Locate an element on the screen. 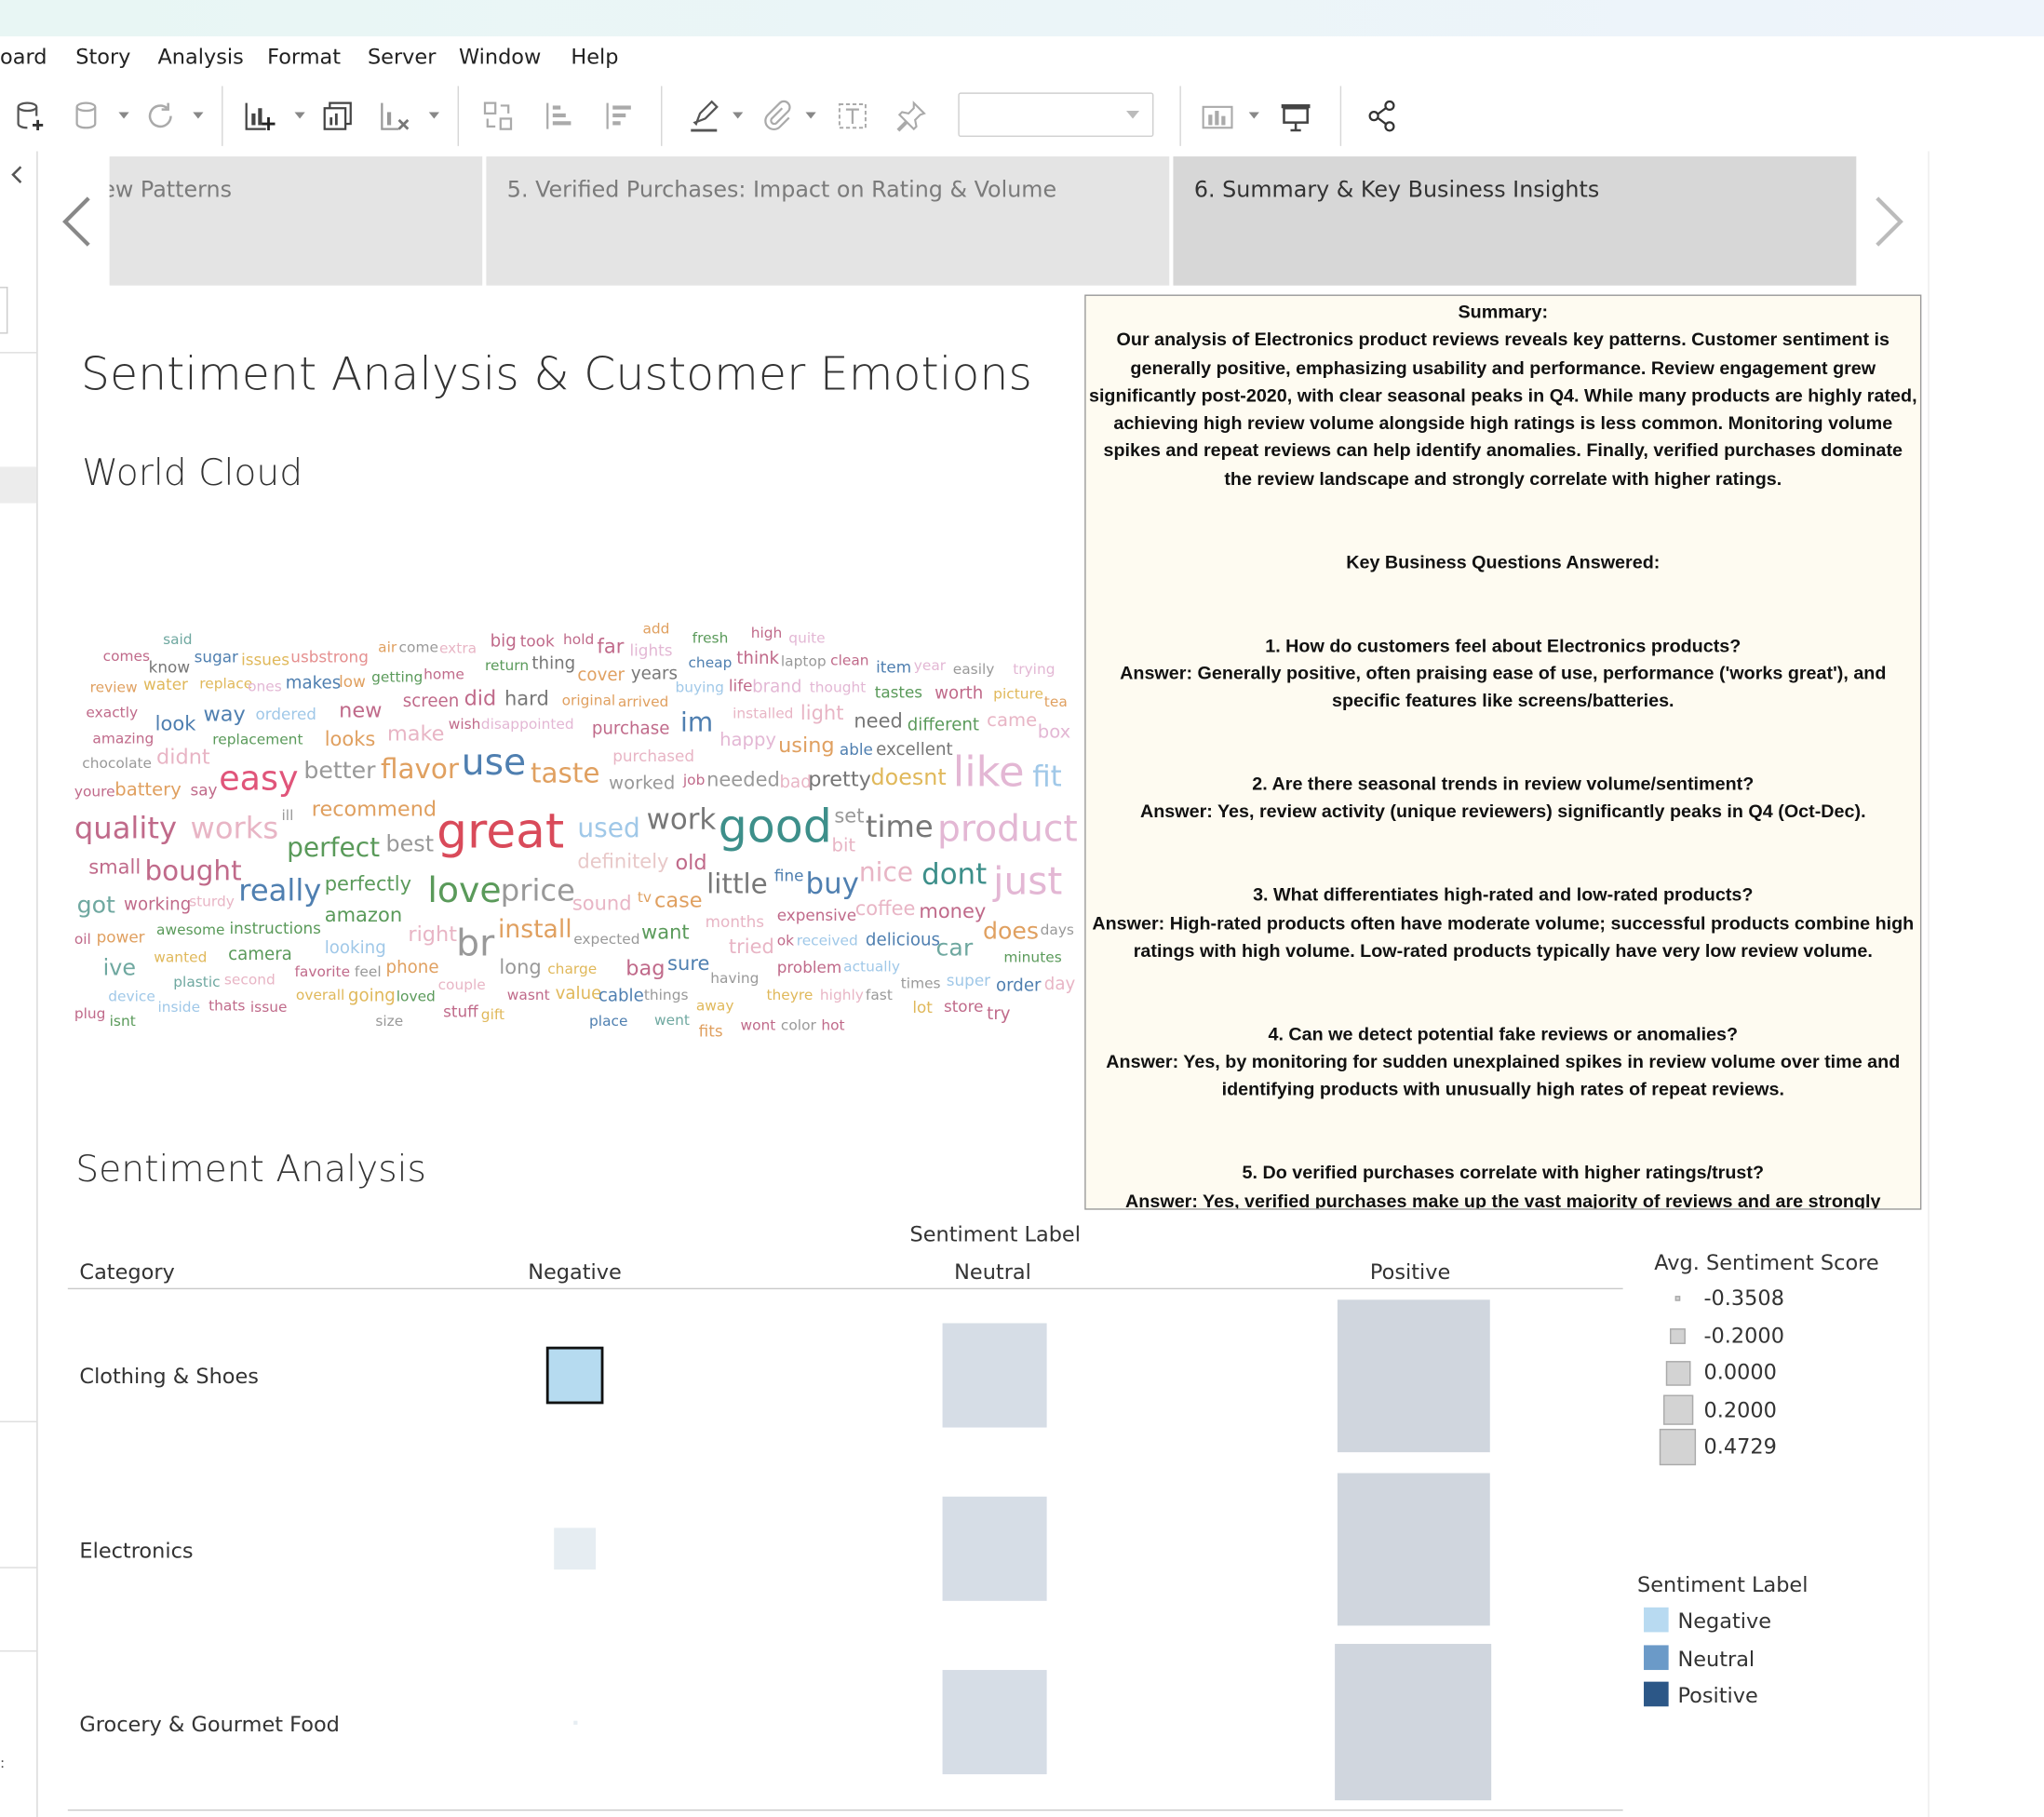  wordcloud-word: wont is located at coordinates (758, 1025).